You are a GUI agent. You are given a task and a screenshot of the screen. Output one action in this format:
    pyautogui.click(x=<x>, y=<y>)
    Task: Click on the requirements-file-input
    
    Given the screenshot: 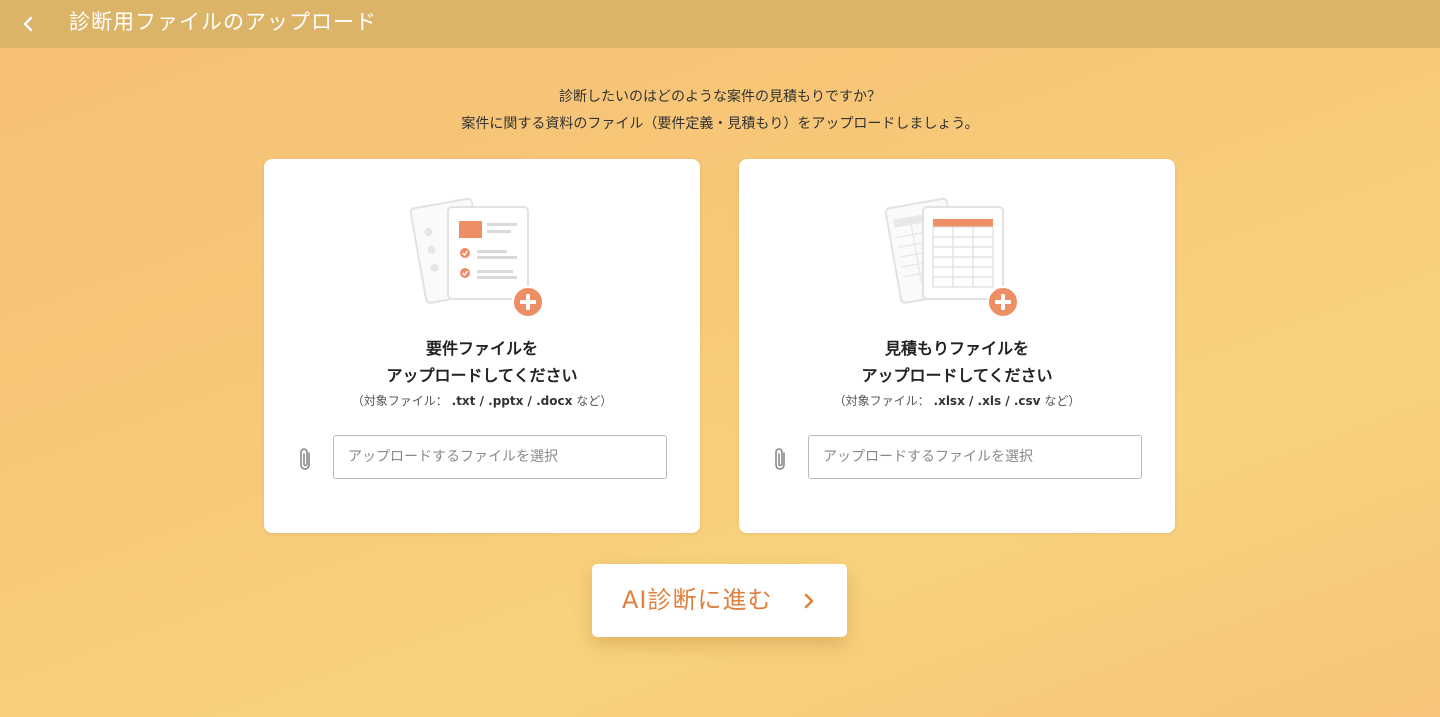 What is the action you would take?
    pyautogui.click(x=500, y=457)
    